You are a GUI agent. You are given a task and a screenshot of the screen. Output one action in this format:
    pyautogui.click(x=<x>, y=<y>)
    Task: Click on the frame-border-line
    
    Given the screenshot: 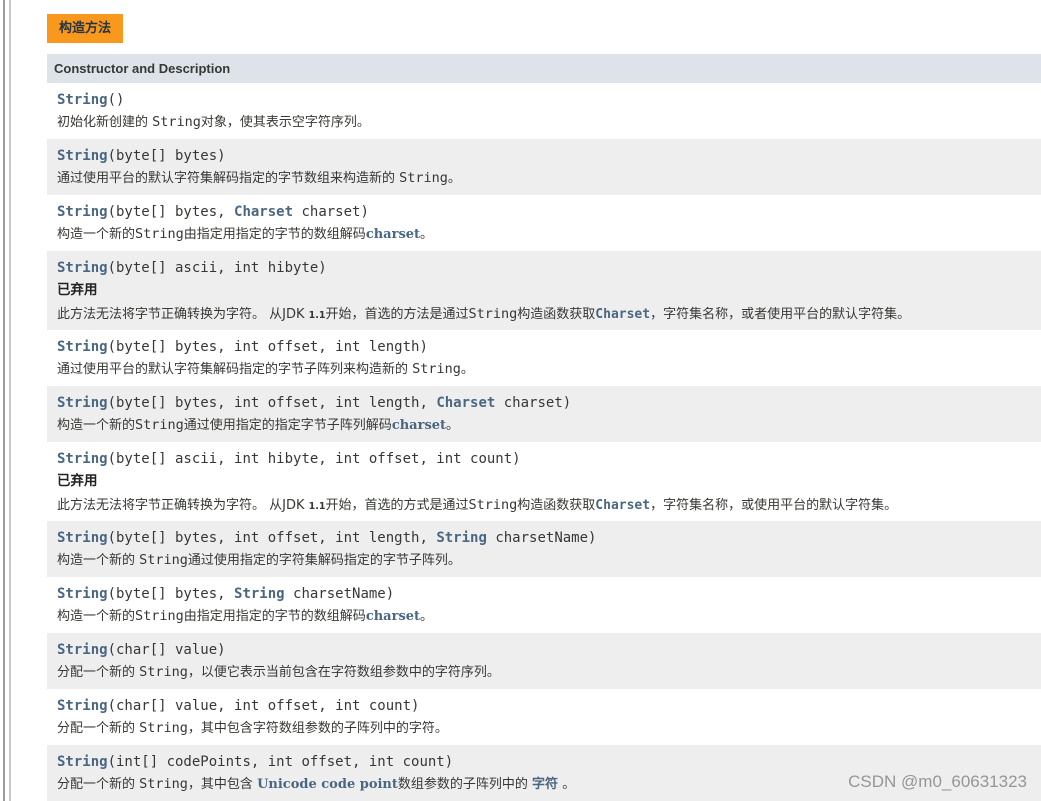 What is the action you would take?
    pyautogui.click(x=4, y=400)
    